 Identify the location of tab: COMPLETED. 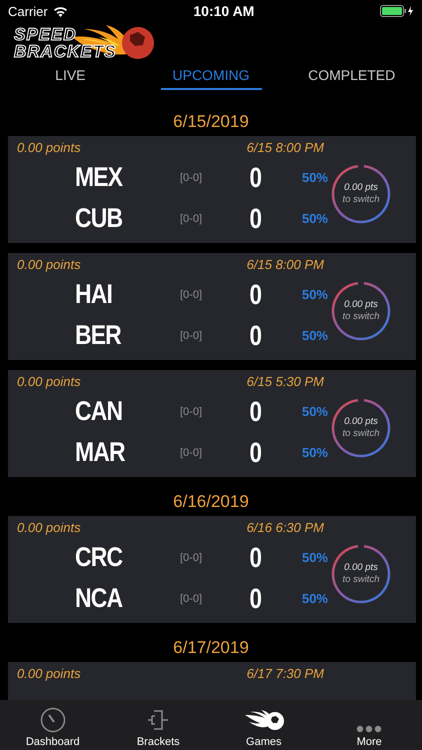
(351, 79).